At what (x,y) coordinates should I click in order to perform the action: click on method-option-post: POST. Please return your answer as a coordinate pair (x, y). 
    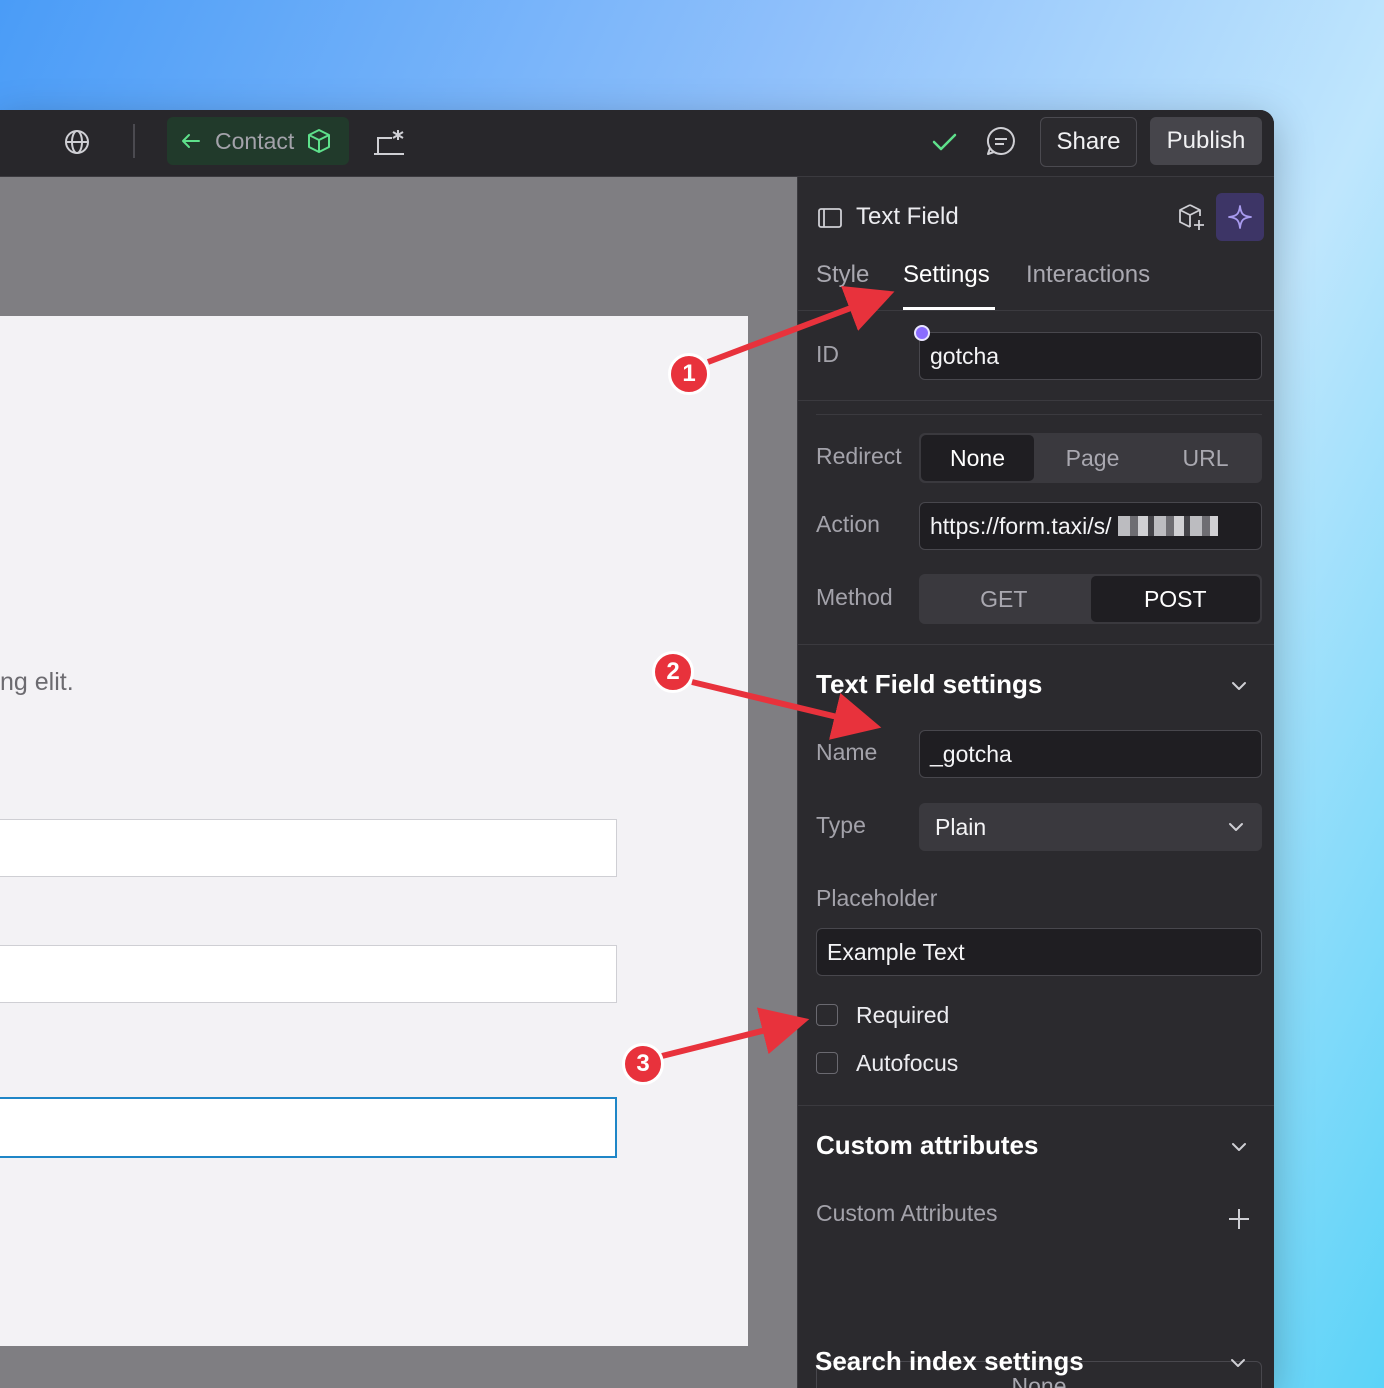
    Looking at the image, I should click on (1175, 599).